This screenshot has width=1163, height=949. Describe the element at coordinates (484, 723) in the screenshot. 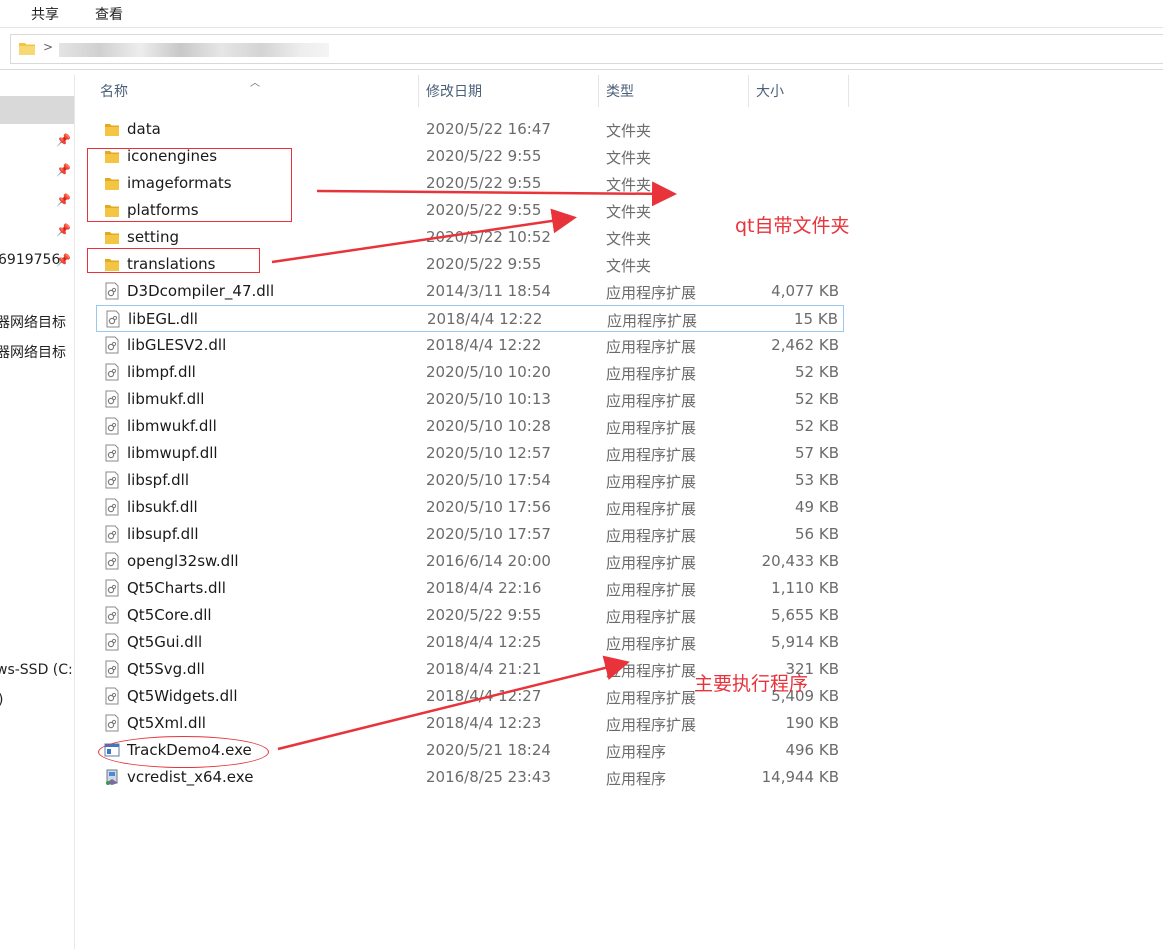

I see `file-date: 2018/4/4 12:23` at that location.